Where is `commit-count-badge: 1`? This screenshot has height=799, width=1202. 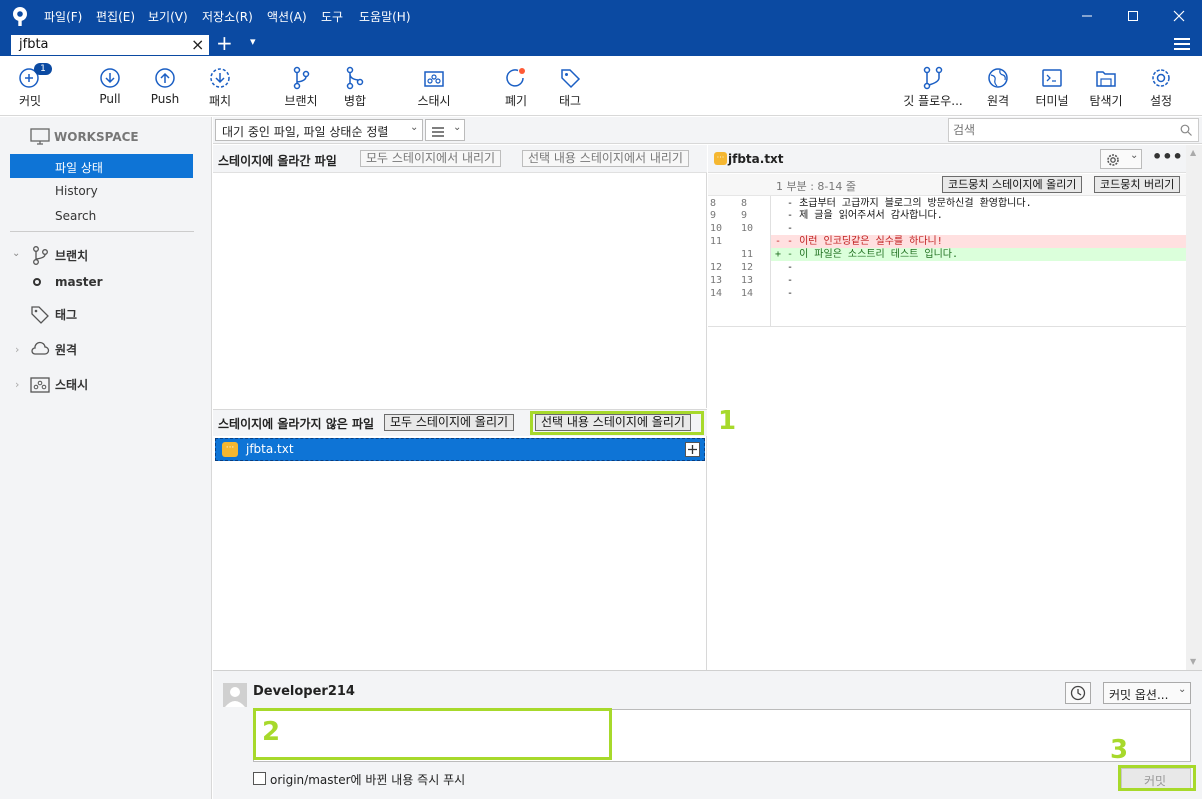
commit-count-badge: 1 is located at coordinates (43, 69).